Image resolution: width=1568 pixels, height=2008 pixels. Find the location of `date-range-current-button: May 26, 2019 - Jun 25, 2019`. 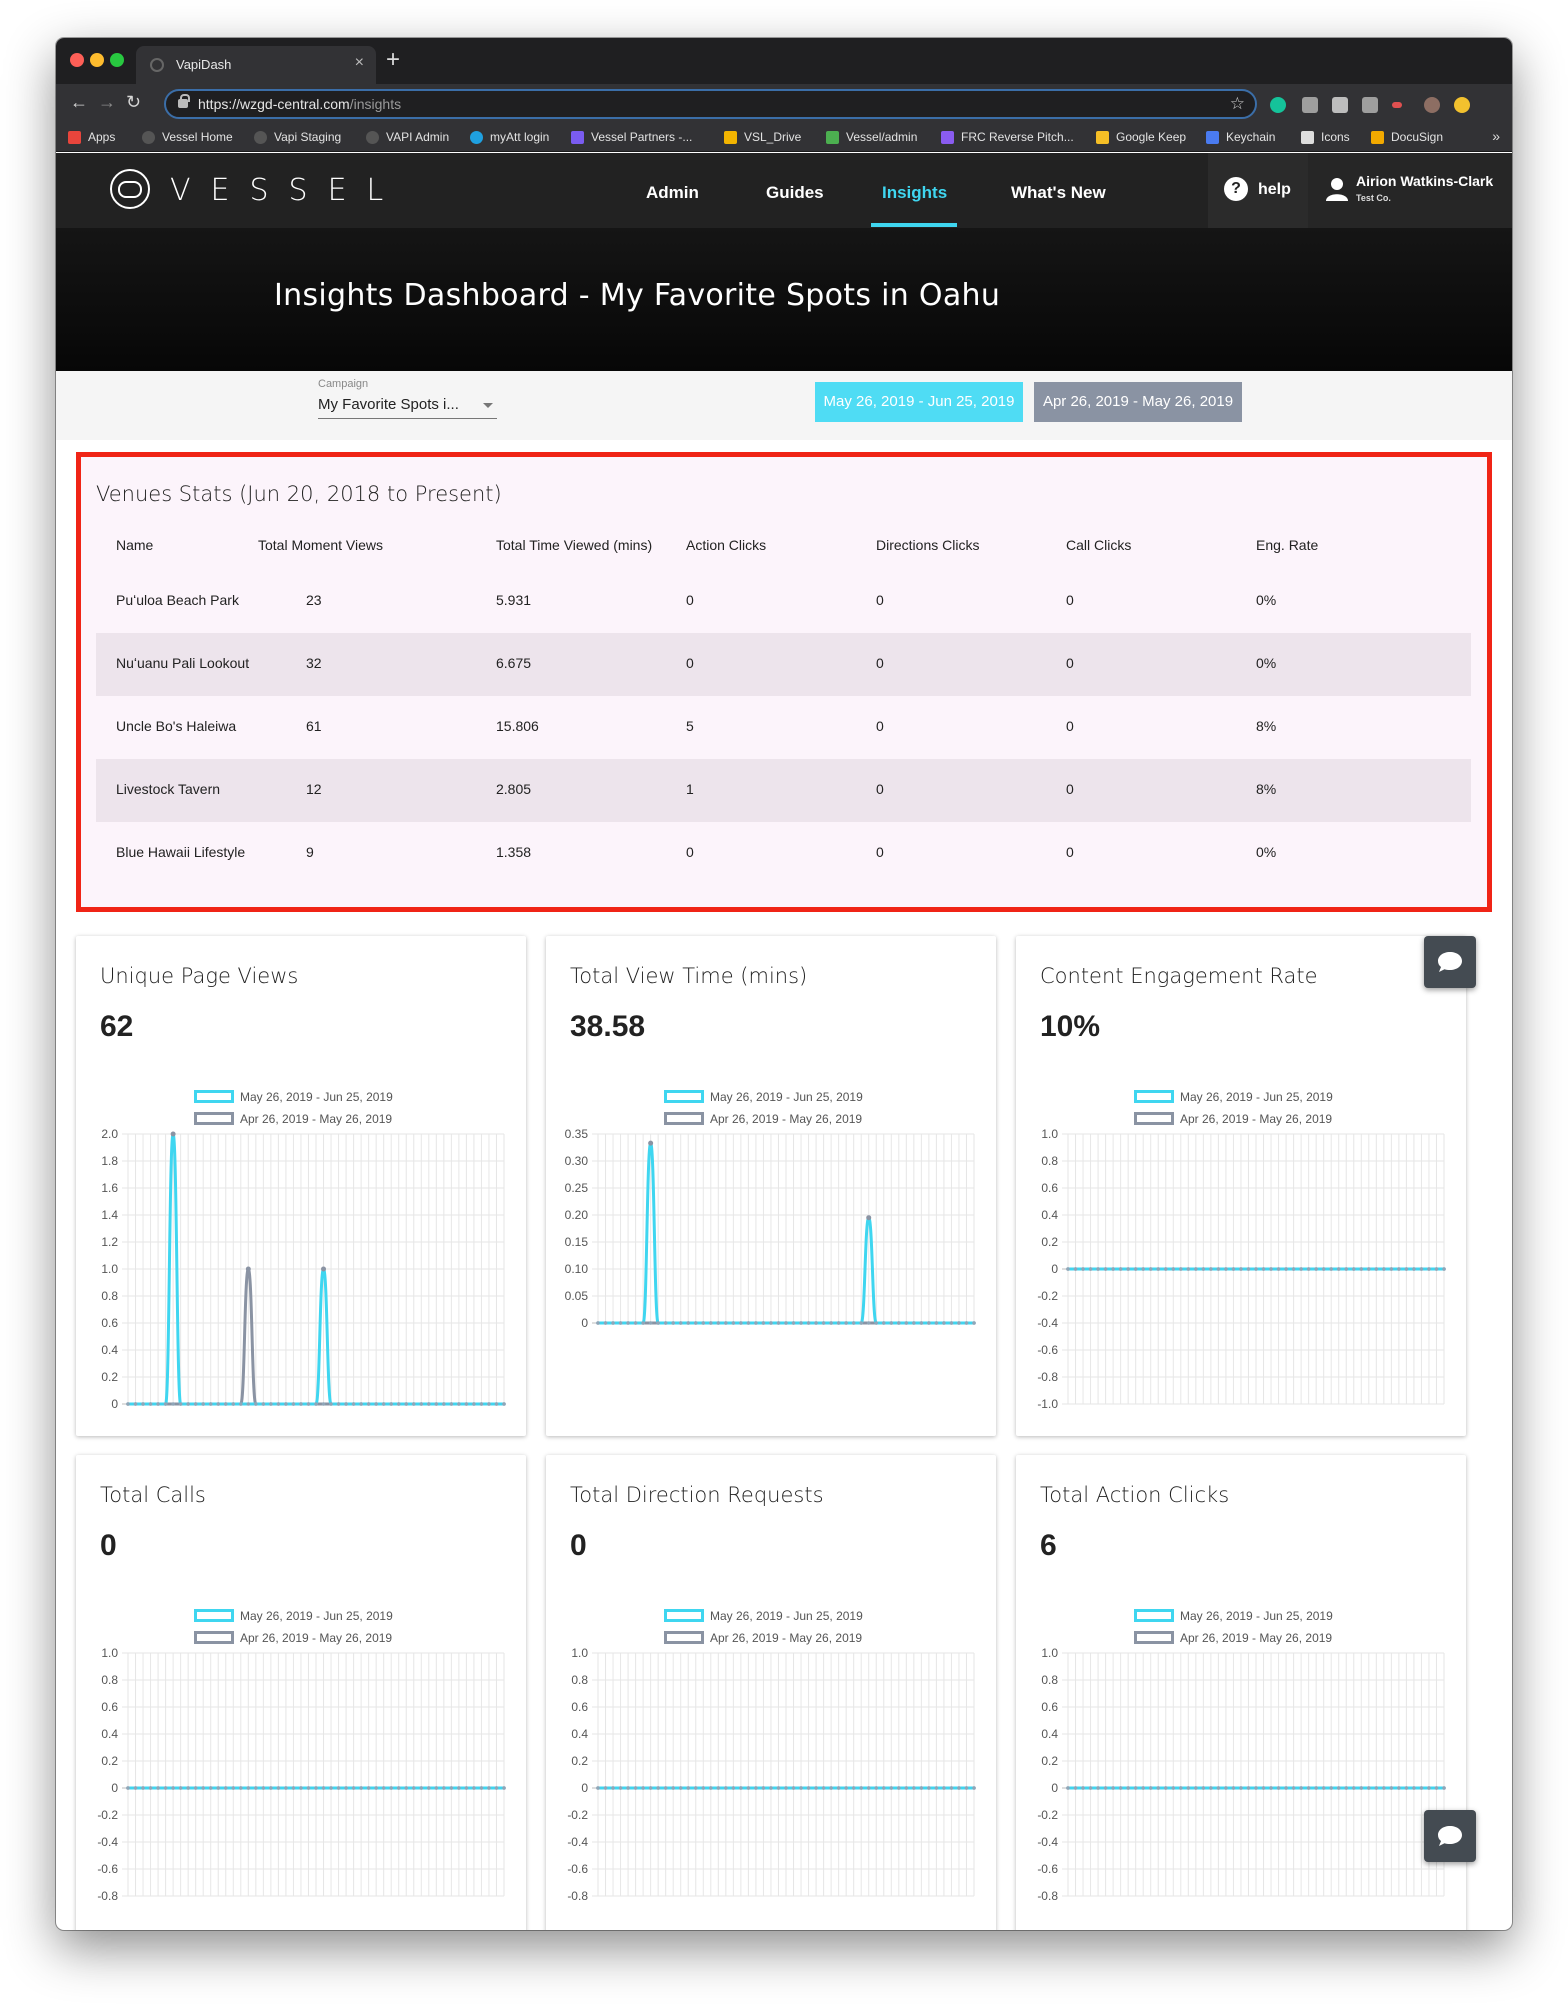

date-range-current-button: May 26, 2019 - Jun 25, 2019 is located at coordinates (919, 402).